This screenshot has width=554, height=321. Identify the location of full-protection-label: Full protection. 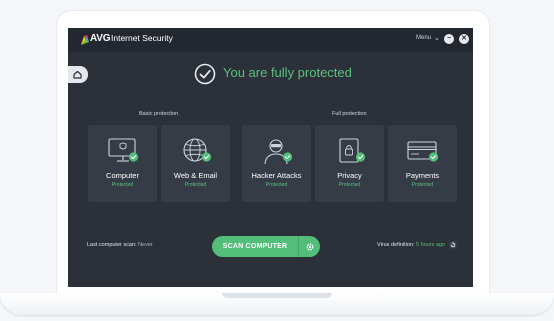
(349, 114).